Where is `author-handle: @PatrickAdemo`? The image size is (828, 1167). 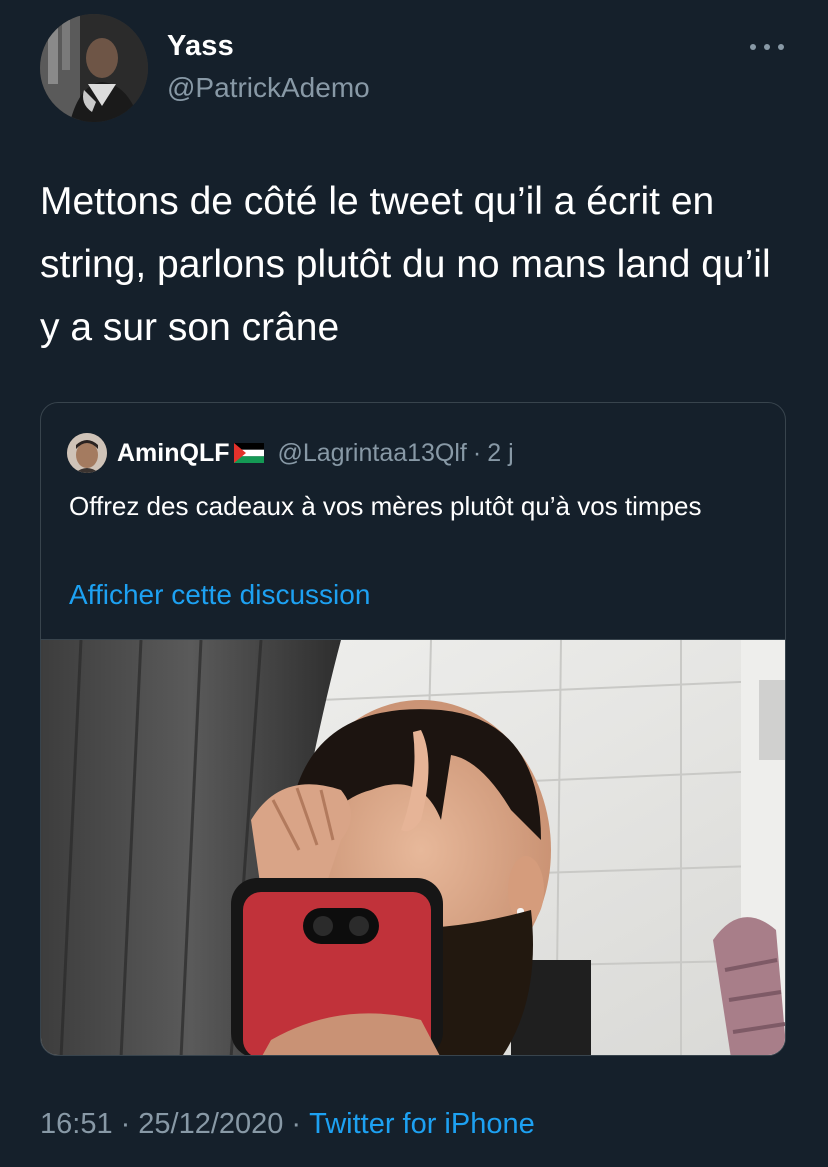
author-handle: @PatrickAdemo is located at coordinates (268, 88).